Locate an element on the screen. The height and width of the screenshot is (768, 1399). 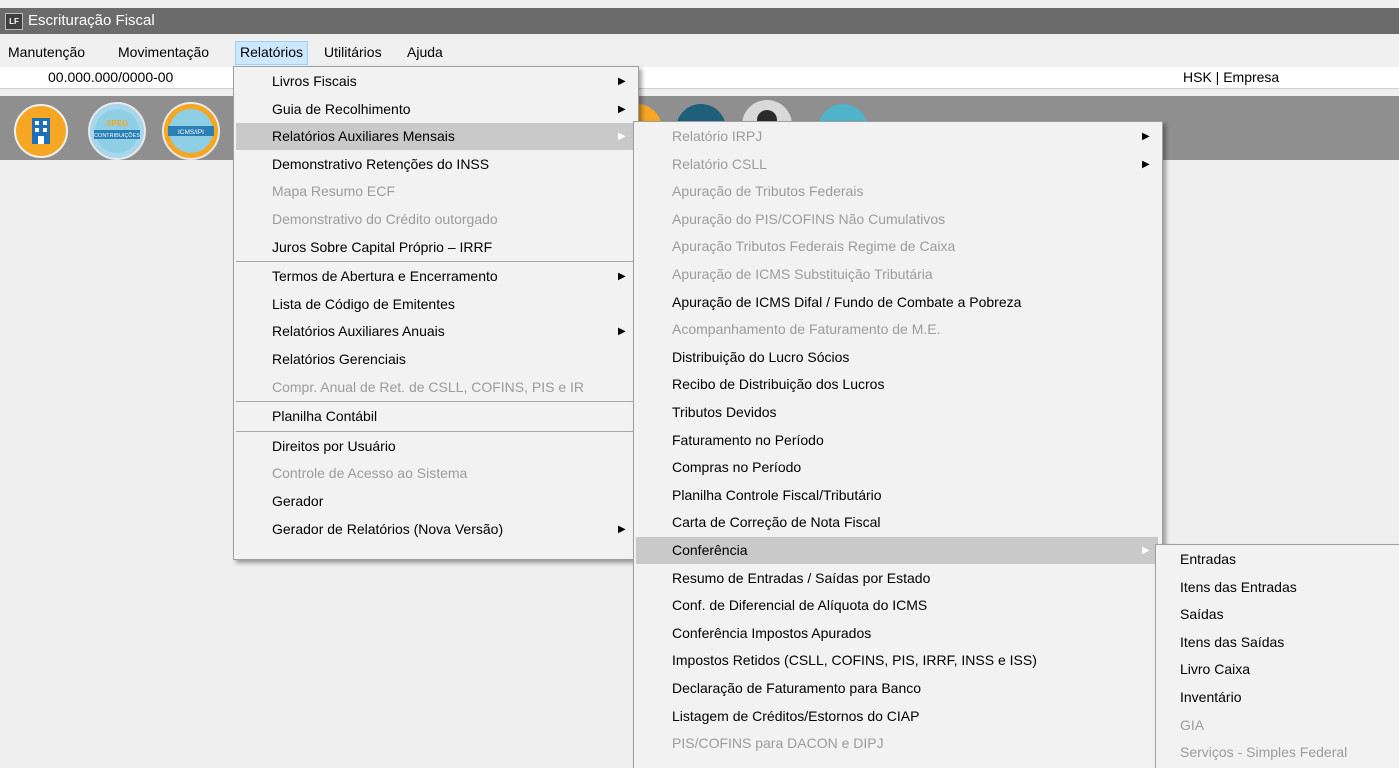
menu-item-label: Gerador is located at coordinates (298, 501).